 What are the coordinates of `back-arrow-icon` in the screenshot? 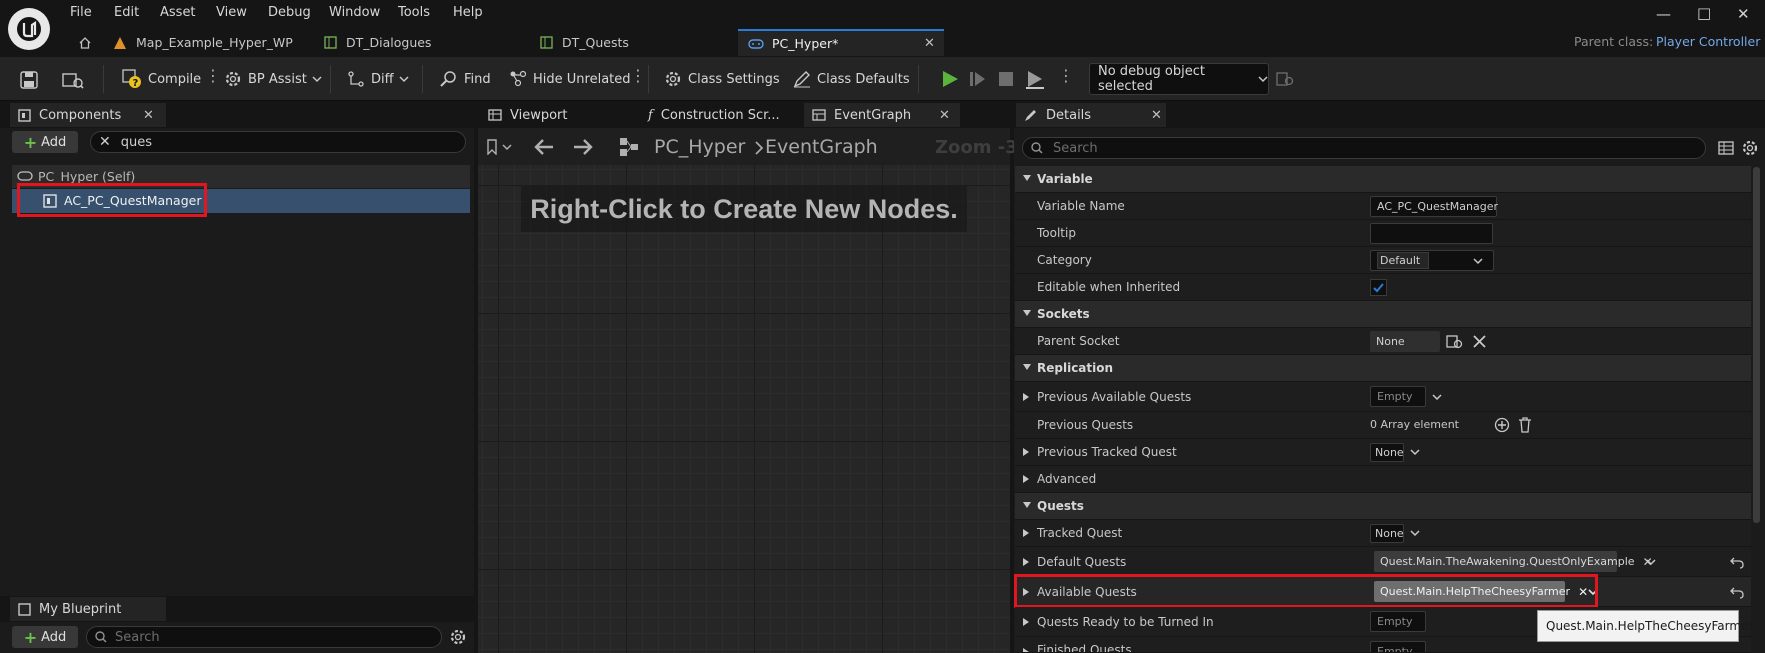 It's located at (544, 147).